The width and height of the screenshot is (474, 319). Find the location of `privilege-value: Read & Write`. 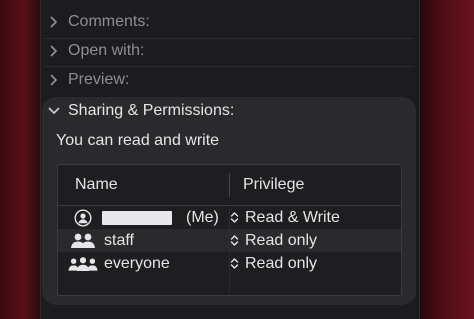

privilege-value: Read & Write is located at coordinates (292, 217).